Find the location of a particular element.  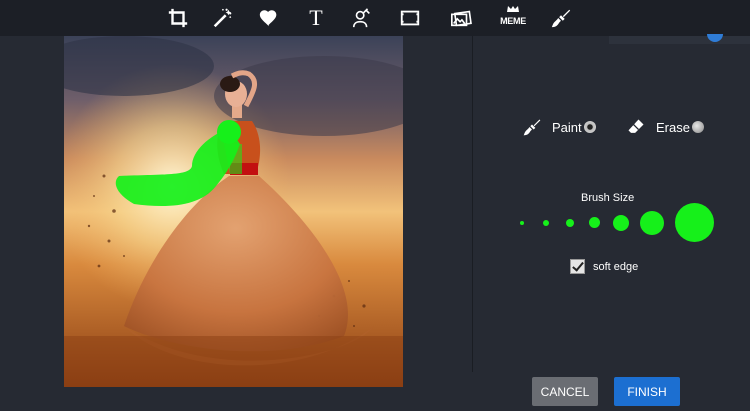

person-edit-icon is located at coordinates (362, 18).